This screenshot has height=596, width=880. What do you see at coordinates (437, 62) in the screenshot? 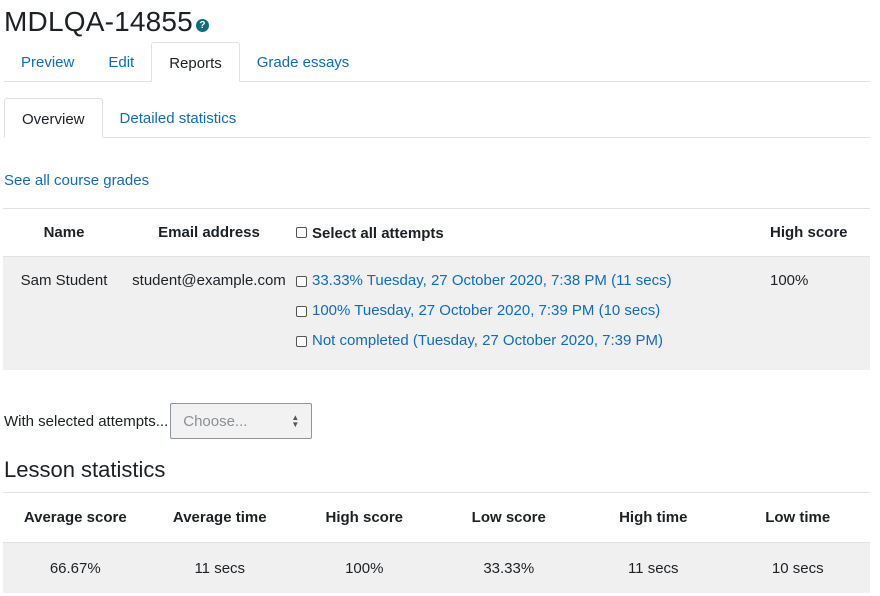
I see `primary-tabs: Preview Edit Reports Grade essays` at bounding box center [437, 62].